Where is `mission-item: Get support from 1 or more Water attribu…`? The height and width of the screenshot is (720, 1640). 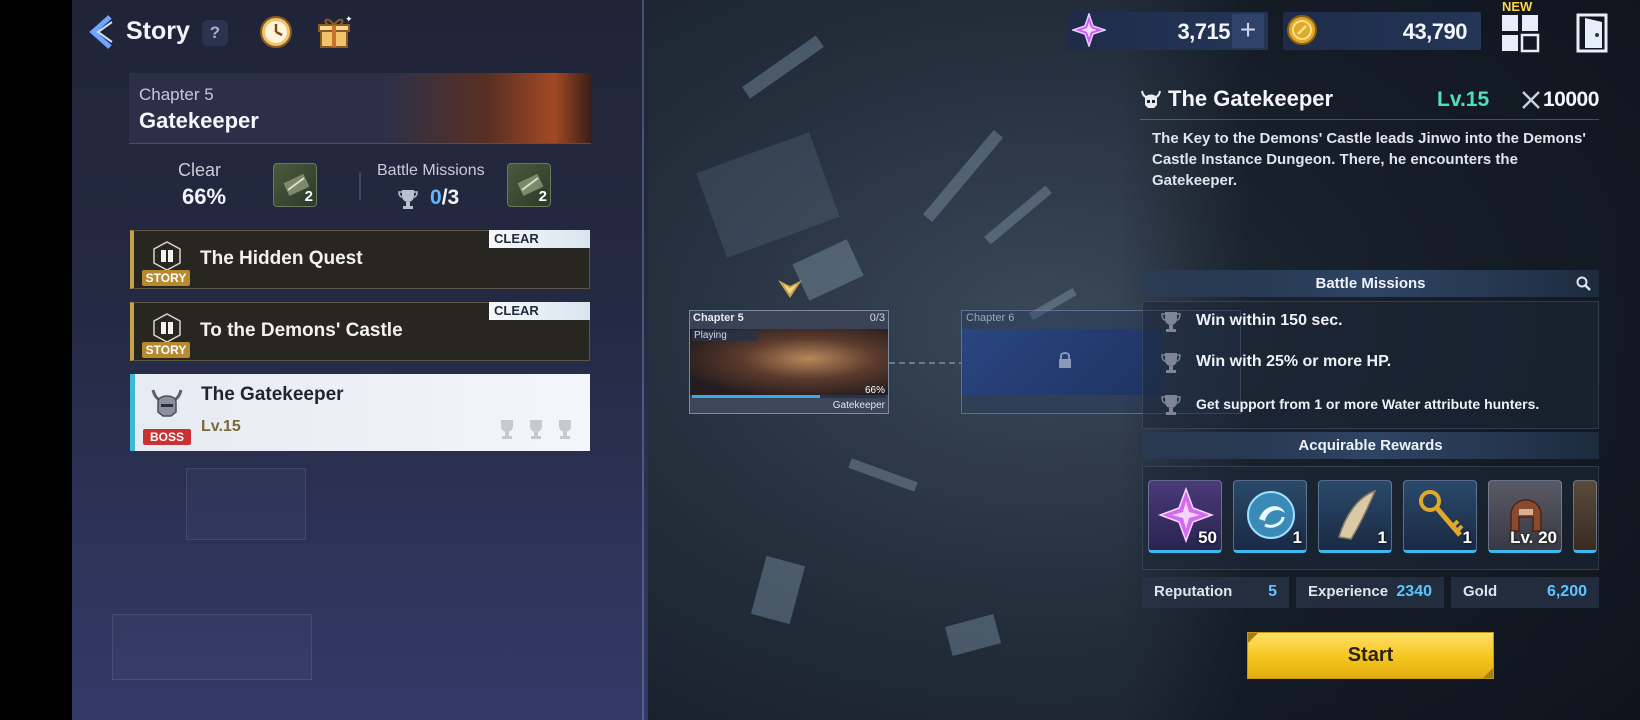
mission-item: Get support from 1 or more Water attribu… is located at coordinates (1368, 404).